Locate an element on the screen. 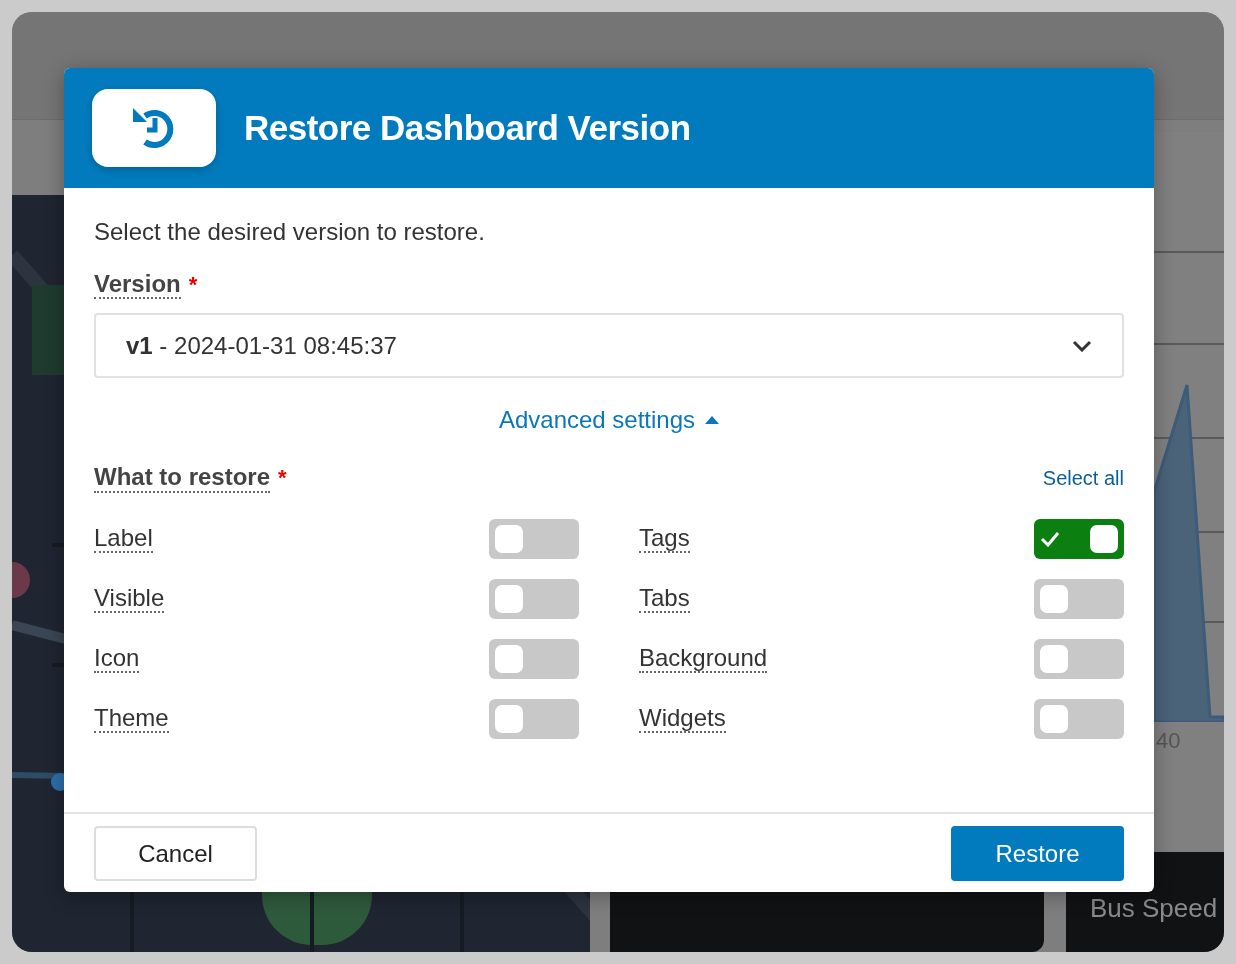  description: Select the desired version to restore. is located at coordinates (290, 232).